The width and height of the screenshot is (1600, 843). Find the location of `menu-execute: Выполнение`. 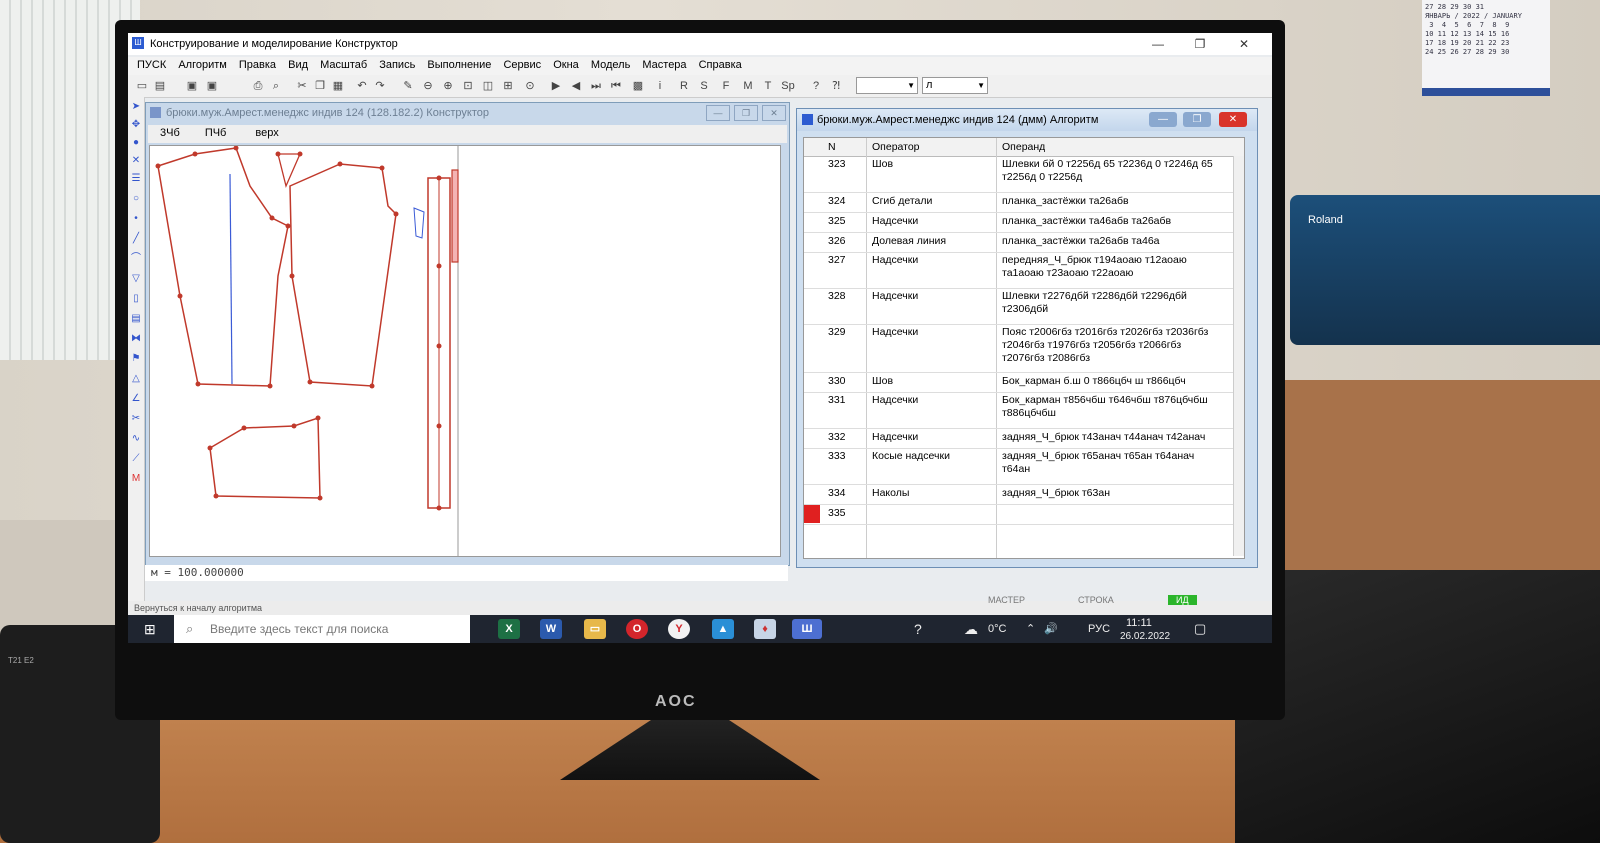

menu-execute: Выполнение is located at coordinates (459, 65).